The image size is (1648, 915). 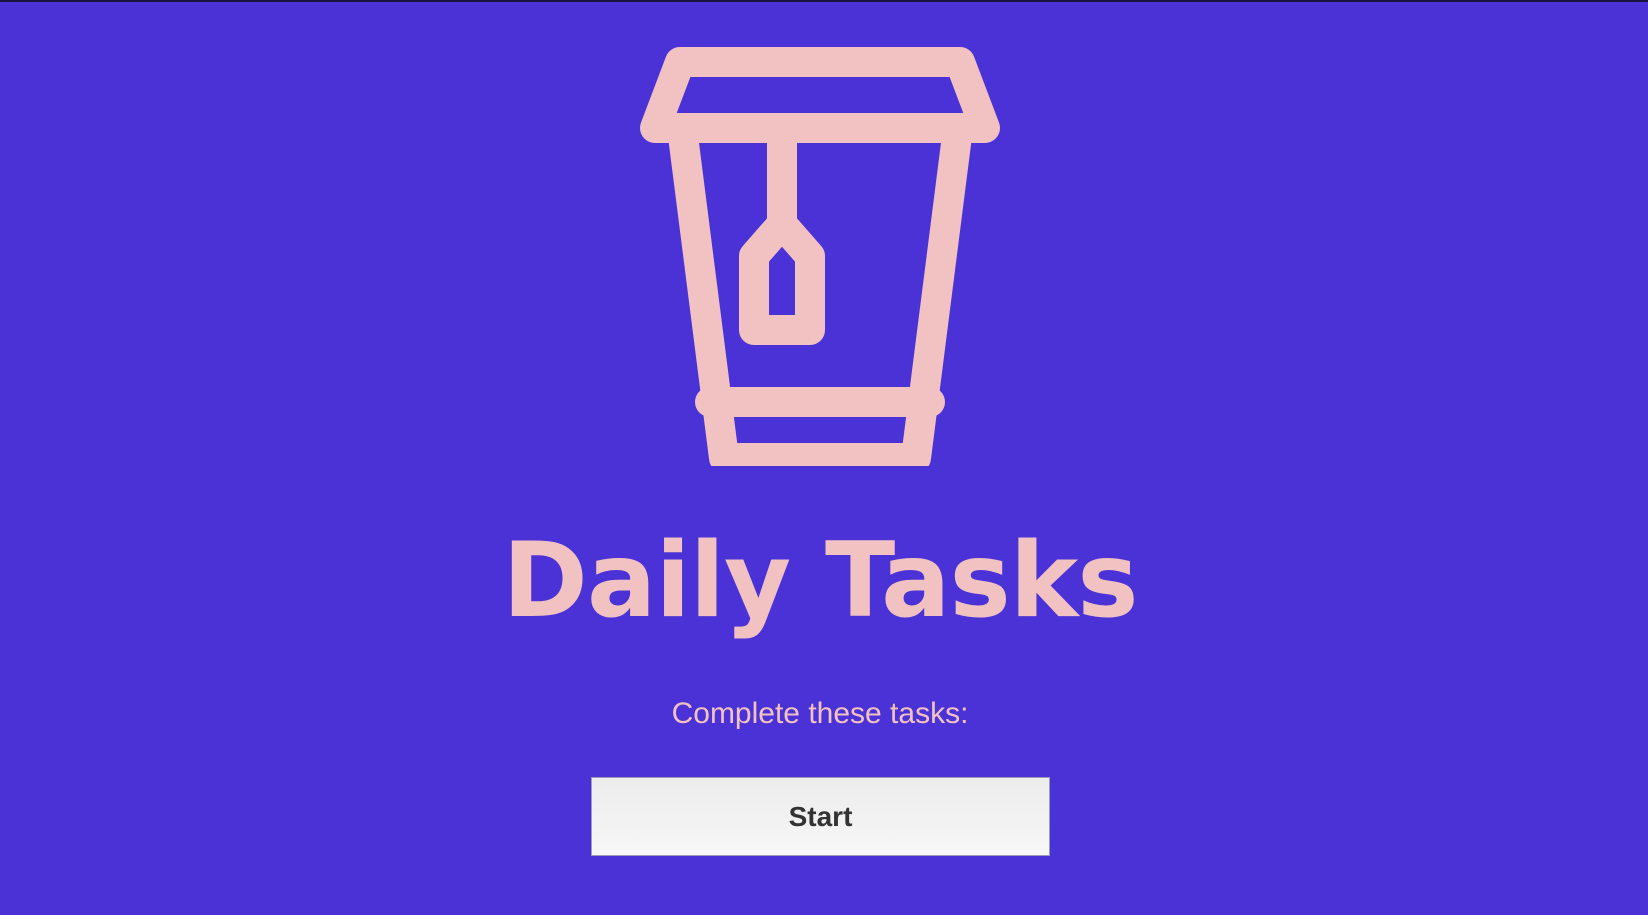 What do you see at coordinates (820, 713) in the screenshot?
I see `page-subtitle: Complete these tasks:` at bounding box center [820, 713].